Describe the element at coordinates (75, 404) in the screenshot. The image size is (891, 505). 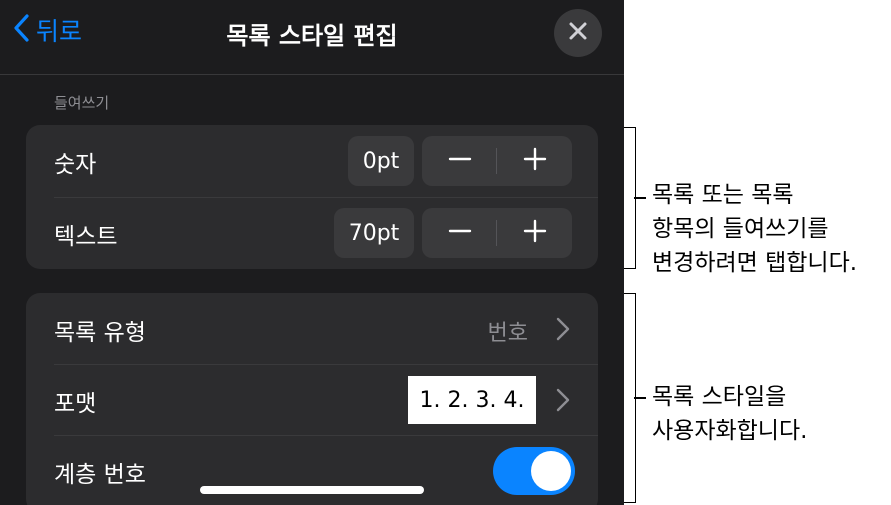
I see `format-label: 포맷` at that location.